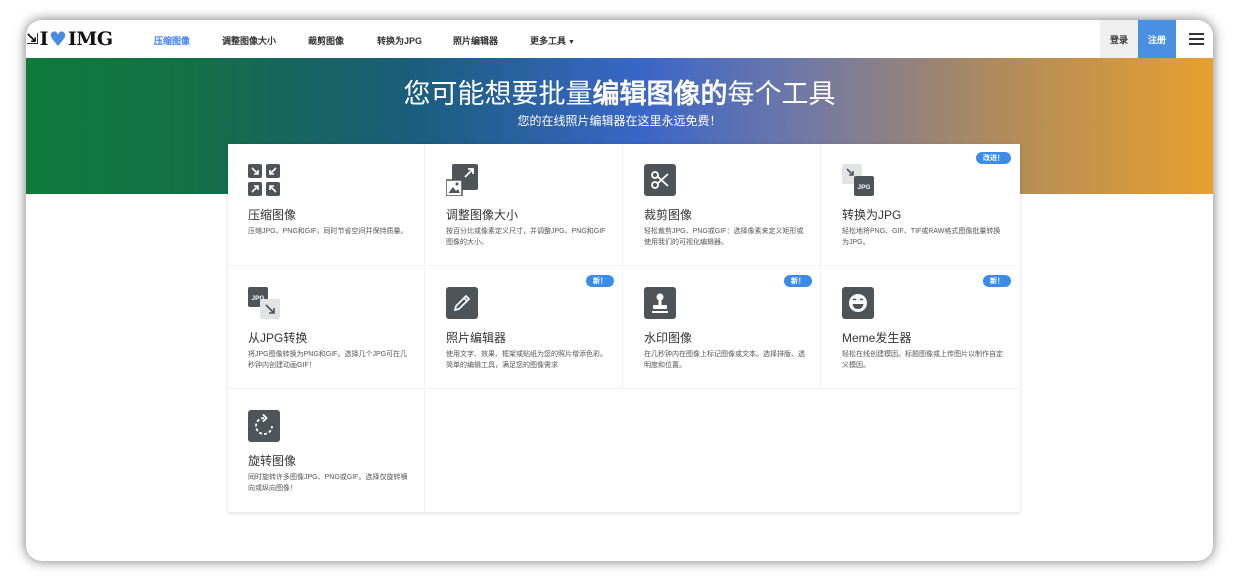 Image resolution: width=1240 pixels, height=582 pixels. I want to click on nav-convert-jpg: 转换为JPG, so click(399, 40).